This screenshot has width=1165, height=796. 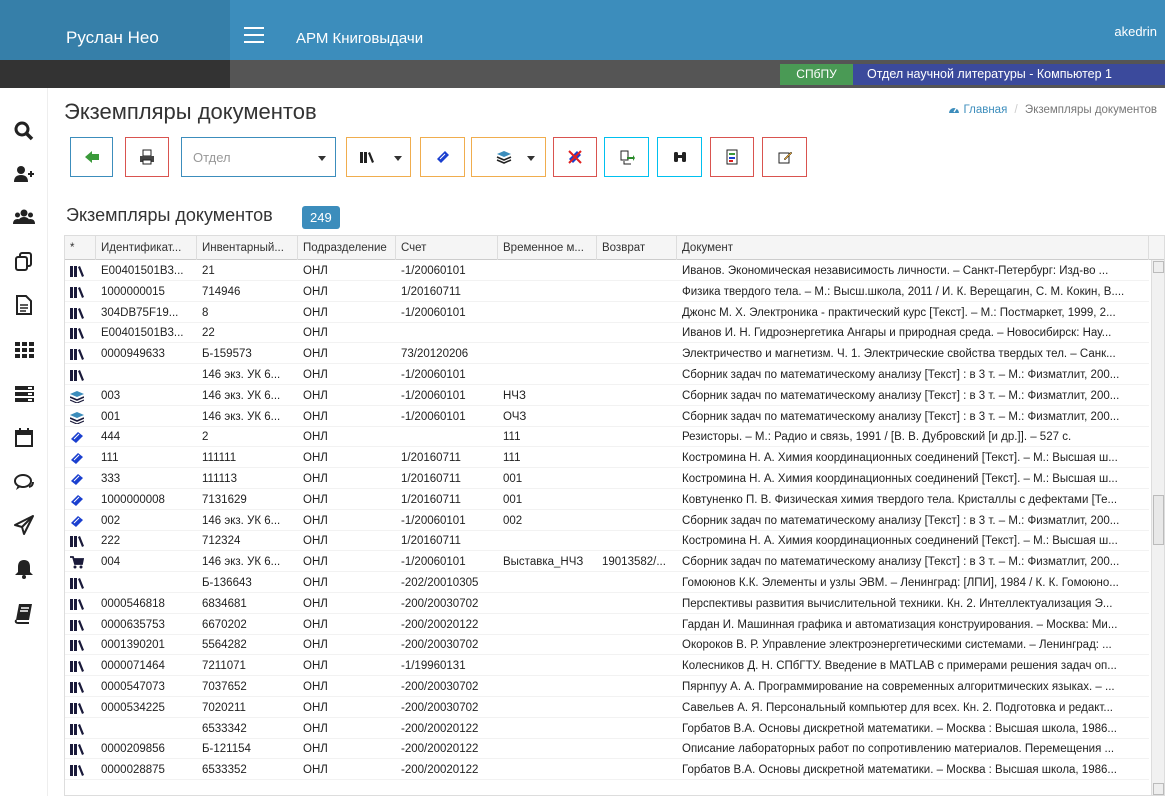 I want to click on users-icon, so click(x=24, y=218).